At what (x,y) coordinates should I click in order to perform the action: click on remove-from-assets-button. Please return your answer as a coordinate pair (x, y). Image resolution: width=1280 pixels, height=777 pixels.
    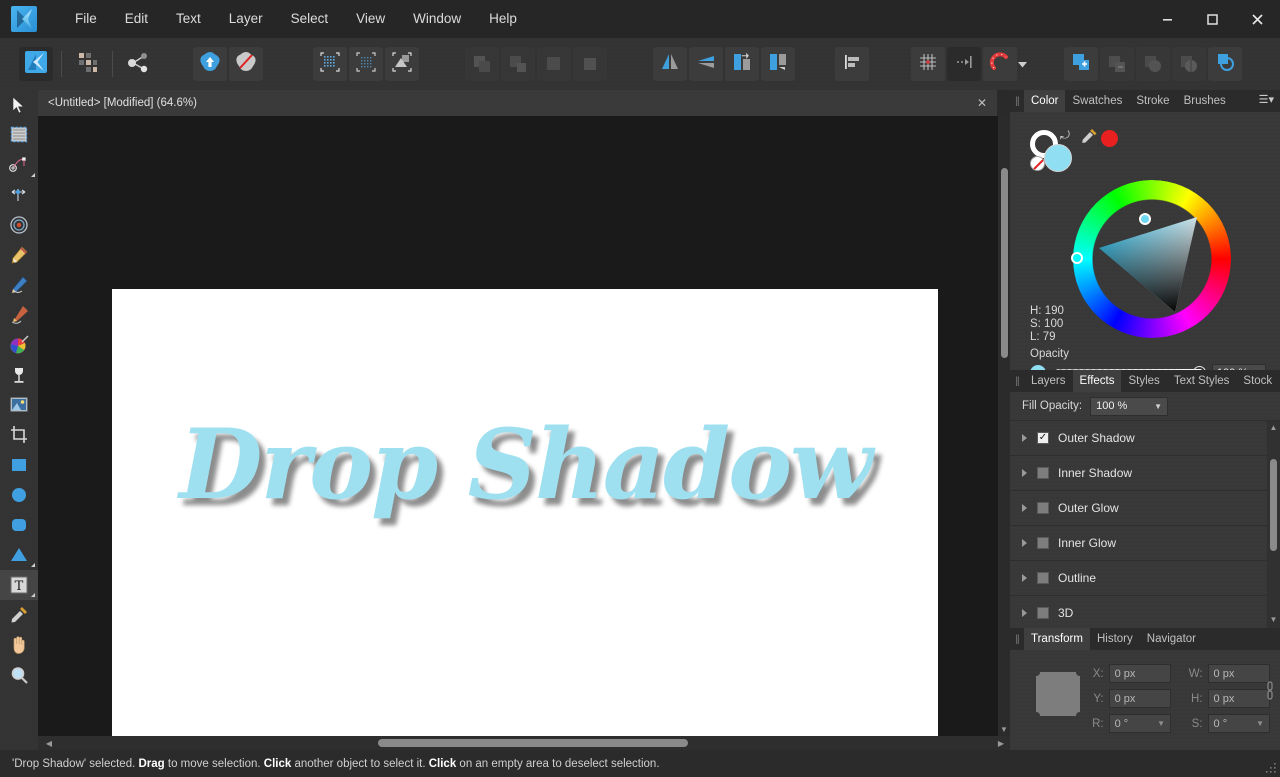
    Looking at the image, I should click on (246, 64).